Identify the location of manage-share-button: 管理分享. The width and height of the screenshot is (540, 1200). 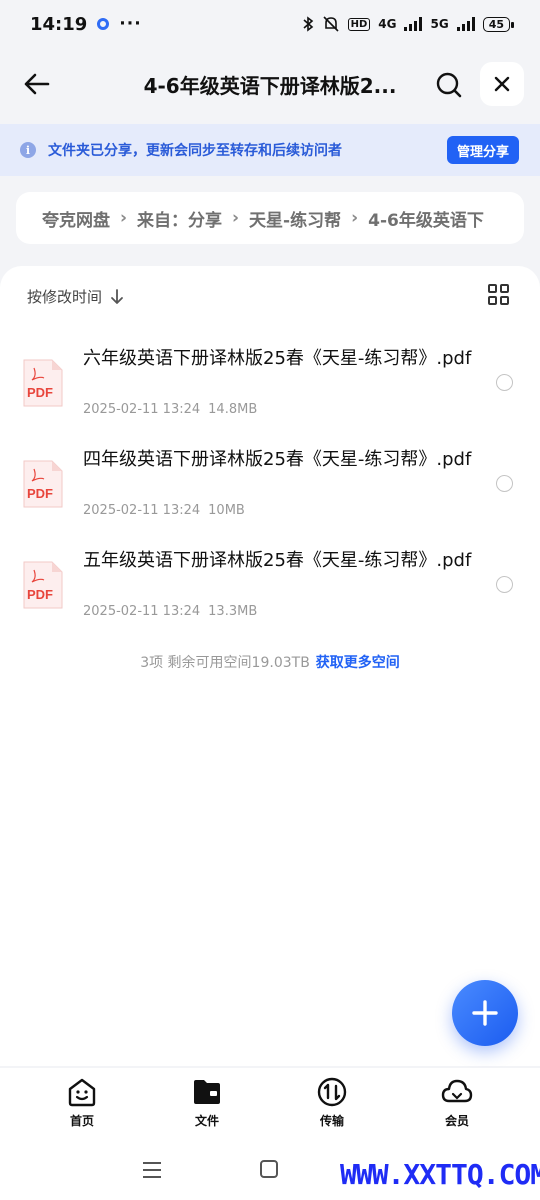
(482, 150).